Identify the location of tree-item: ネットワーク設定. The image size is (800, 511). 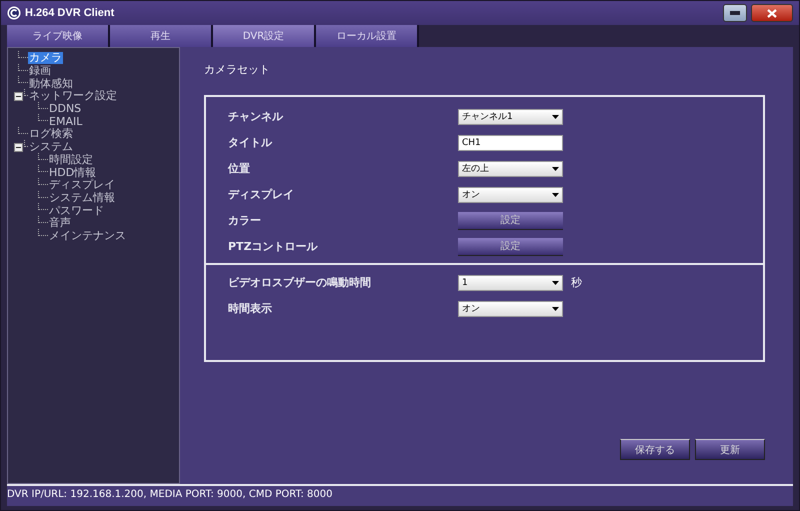
(73, 96).